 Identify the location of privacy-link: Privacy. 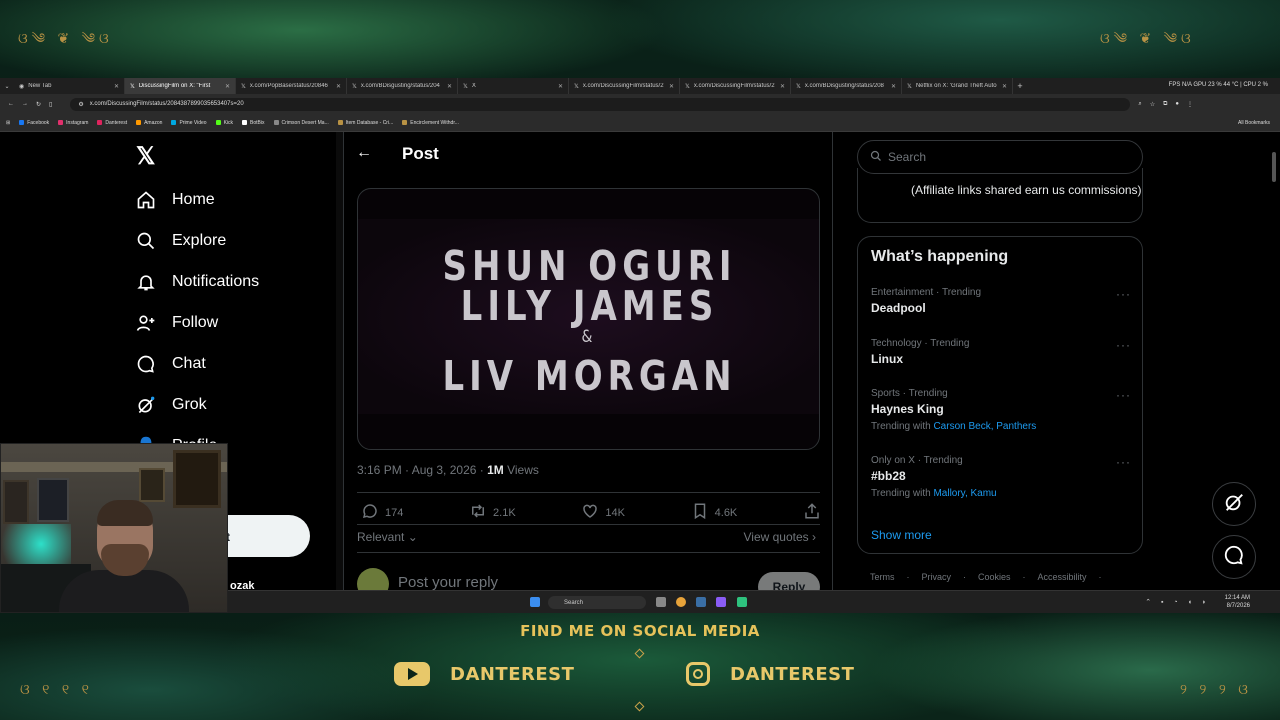
(937, 577).